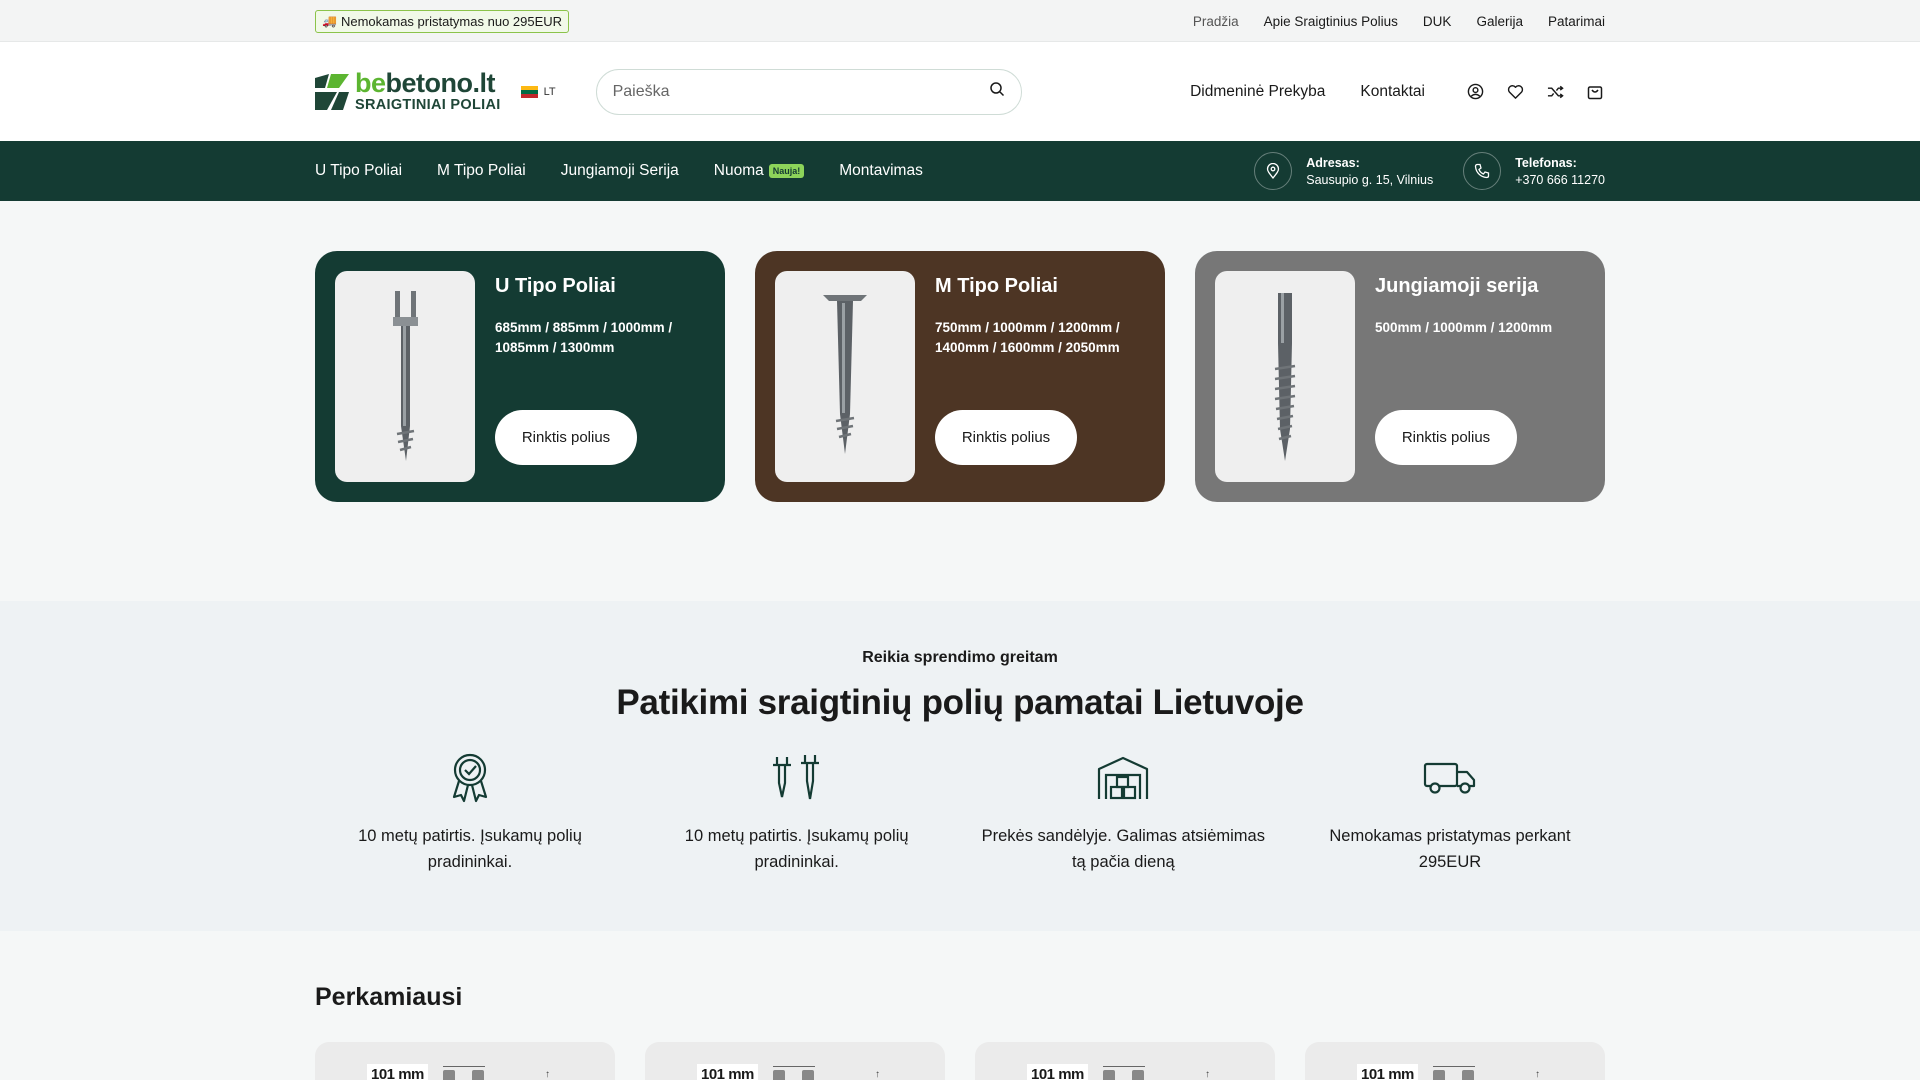 Image resolution: width=1920 pixels, height=1080 pixels. What do you see at coordinates (1370, 179) in the screenshot?
I see `address-value: Sausupio g. 15, Vilnius` at bounding box center [1370, 179].